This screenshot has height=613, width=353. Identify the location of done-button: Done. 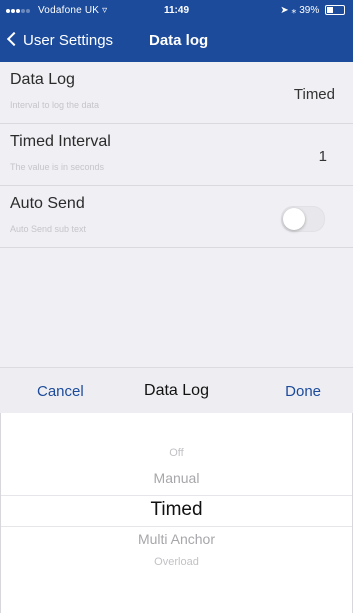
(303, 391).